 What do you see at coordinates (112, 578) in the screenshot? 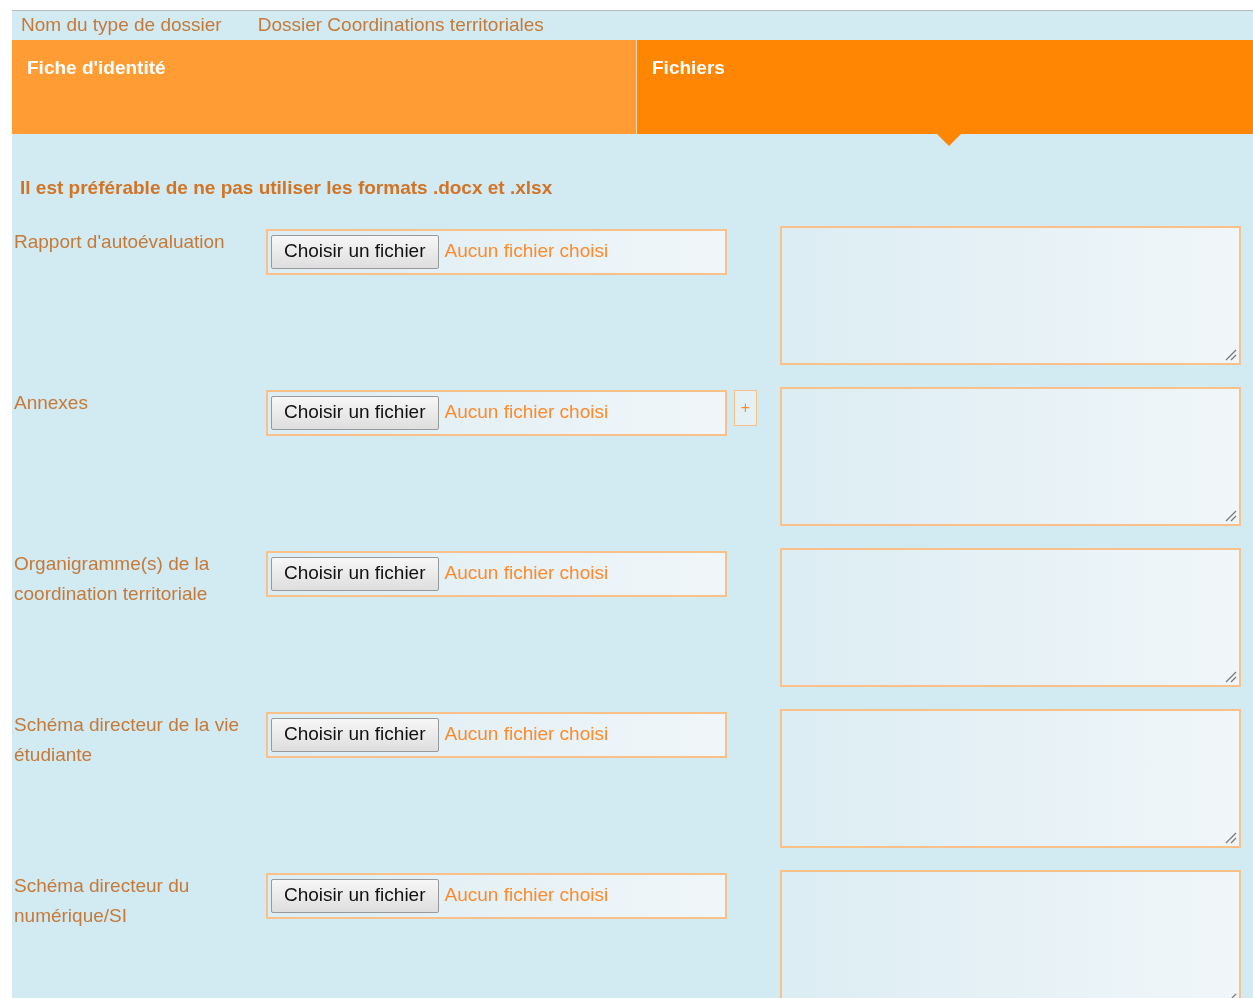
I see `field-label: Organigramme(s) de la coordination territoriale` at bounding box center [112, 578].